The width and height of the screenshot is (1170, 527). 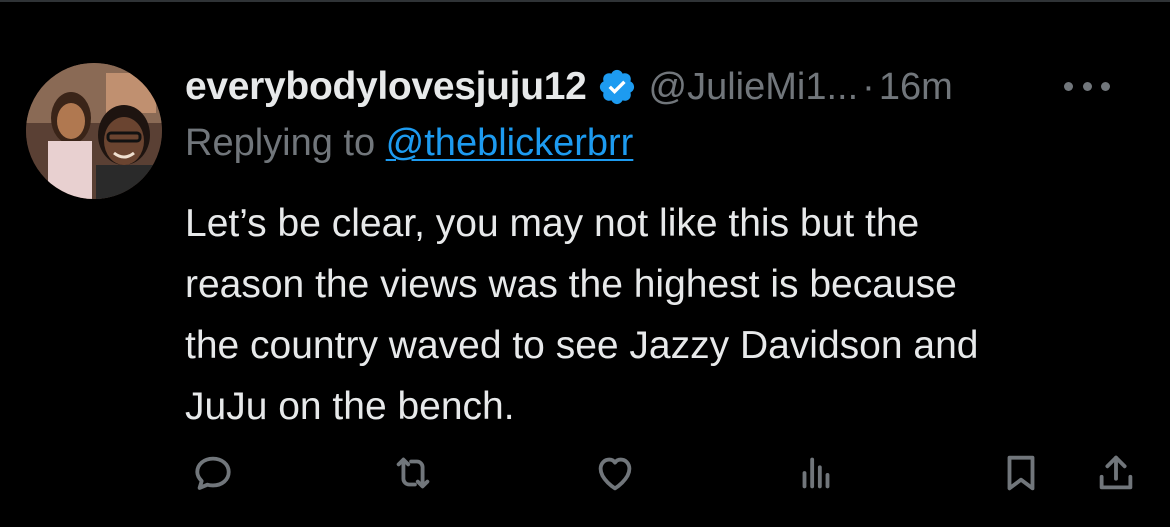 I want to click on tweet-body-line: JuJu on the bench., so click(x=350, y=406).